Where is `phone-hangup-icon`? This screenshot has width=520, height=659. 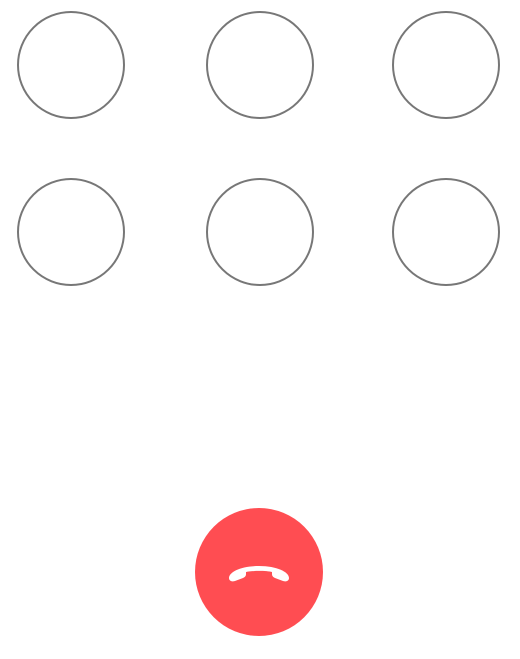 phone-hangup-icon is located at coordinates (259, 574).